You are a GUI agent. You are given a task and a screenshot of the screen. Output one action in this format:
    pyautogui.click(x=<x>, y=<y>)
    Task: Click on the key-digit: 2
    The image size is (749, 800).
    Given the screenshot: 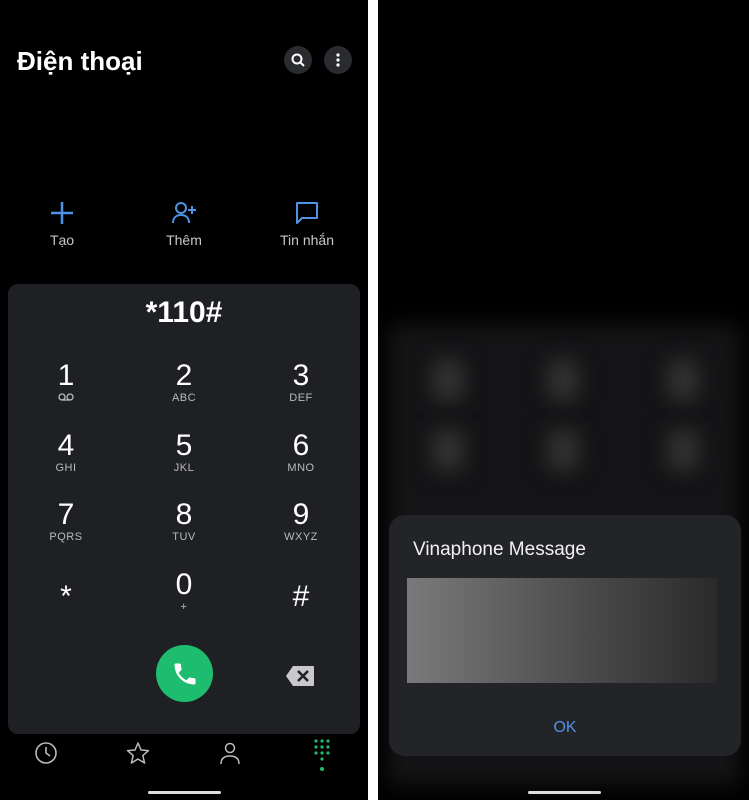 What is the action you would take?
    pyautogui.click(x=184, y=375)
    